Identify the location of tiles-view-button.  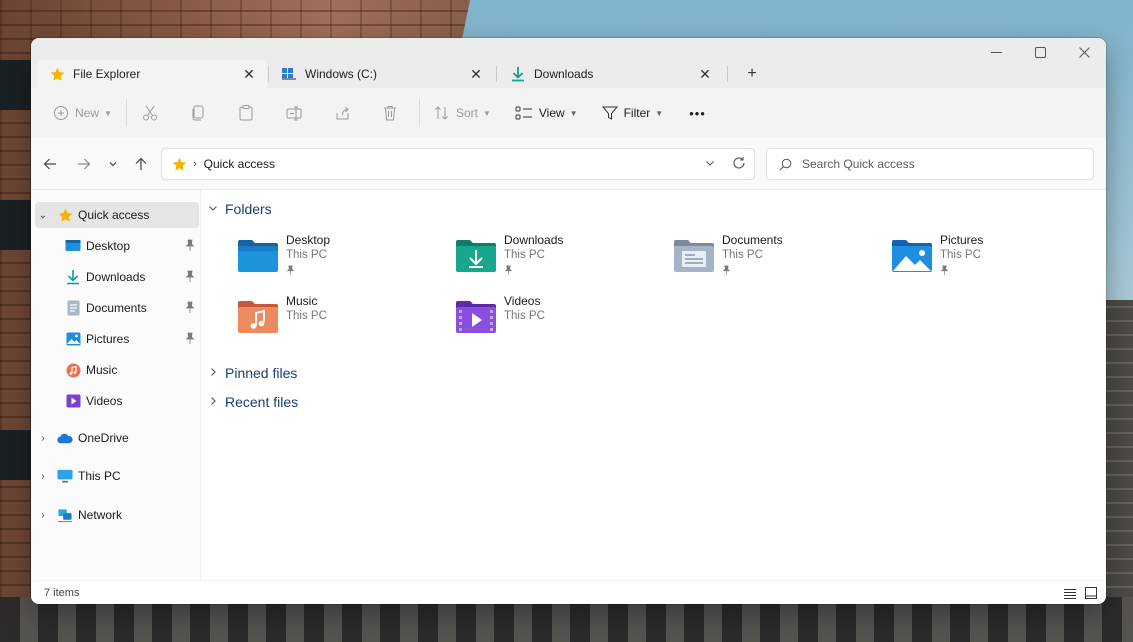
(1091, 593).